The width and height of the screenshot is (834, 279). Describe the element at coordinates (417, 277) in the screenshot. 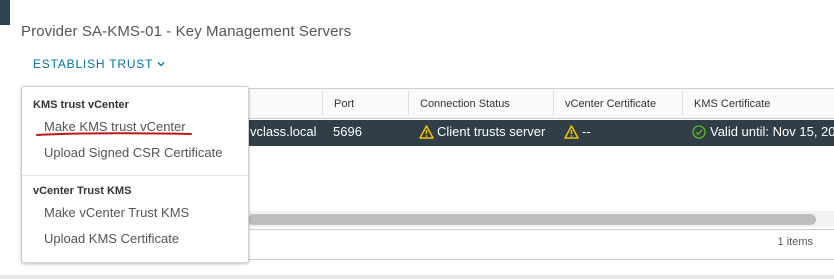

I see `bottom-divider` at that location.